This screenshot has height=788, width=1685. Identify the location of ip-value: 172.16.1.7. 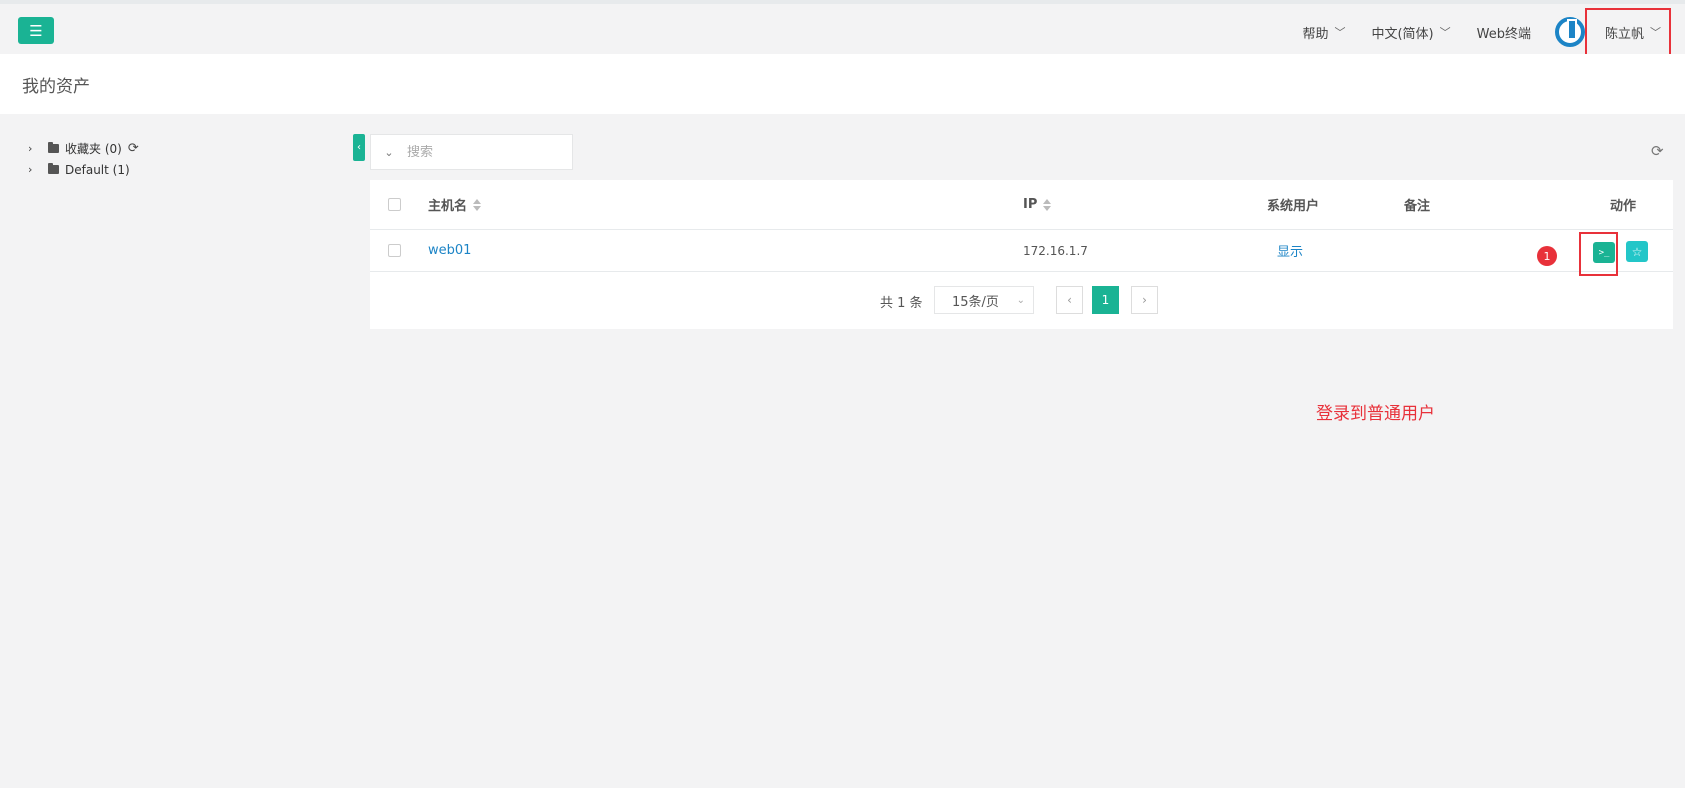
(1055, 250).